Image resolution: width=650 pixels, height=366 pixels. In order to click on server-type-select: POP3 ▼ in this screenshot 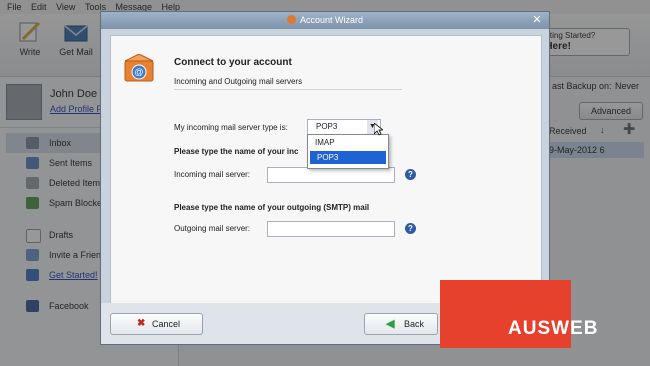, I will do `click(344, 127)`.